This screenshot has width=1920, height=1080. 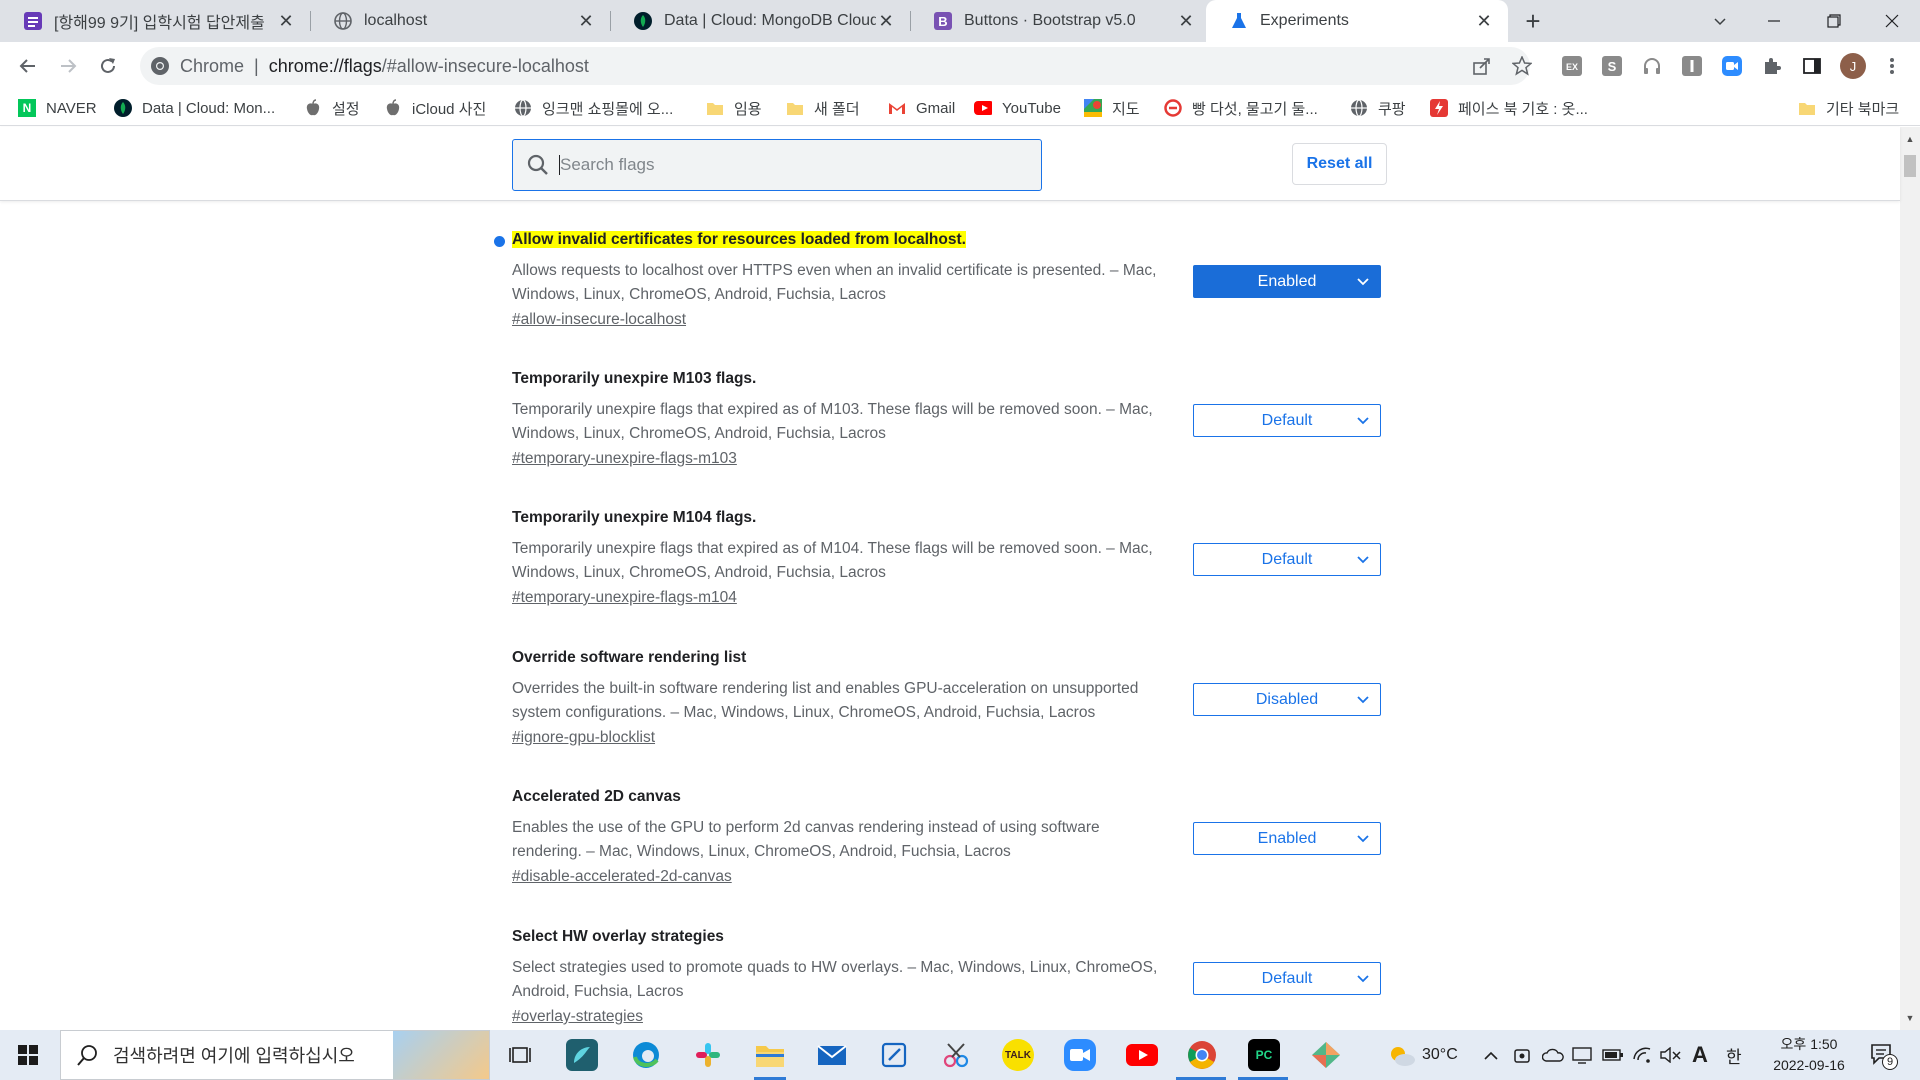 What do you see at coordinates (1910, 1018) in the screenshot?
I see `scroll-down-arrow-icon: ▼` at bounding box center [1910, 1018].